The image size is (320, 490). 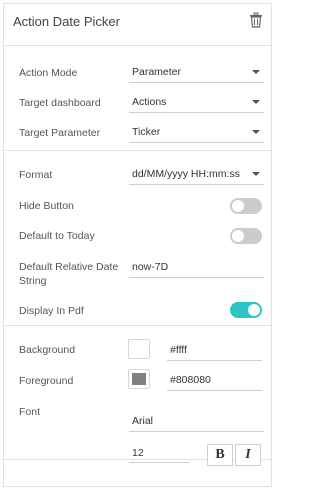 What do you see at coordinates (137, 25) in the screenshot?
I see `panel-header: Action Date Picker` at bounding box center [137, 25].